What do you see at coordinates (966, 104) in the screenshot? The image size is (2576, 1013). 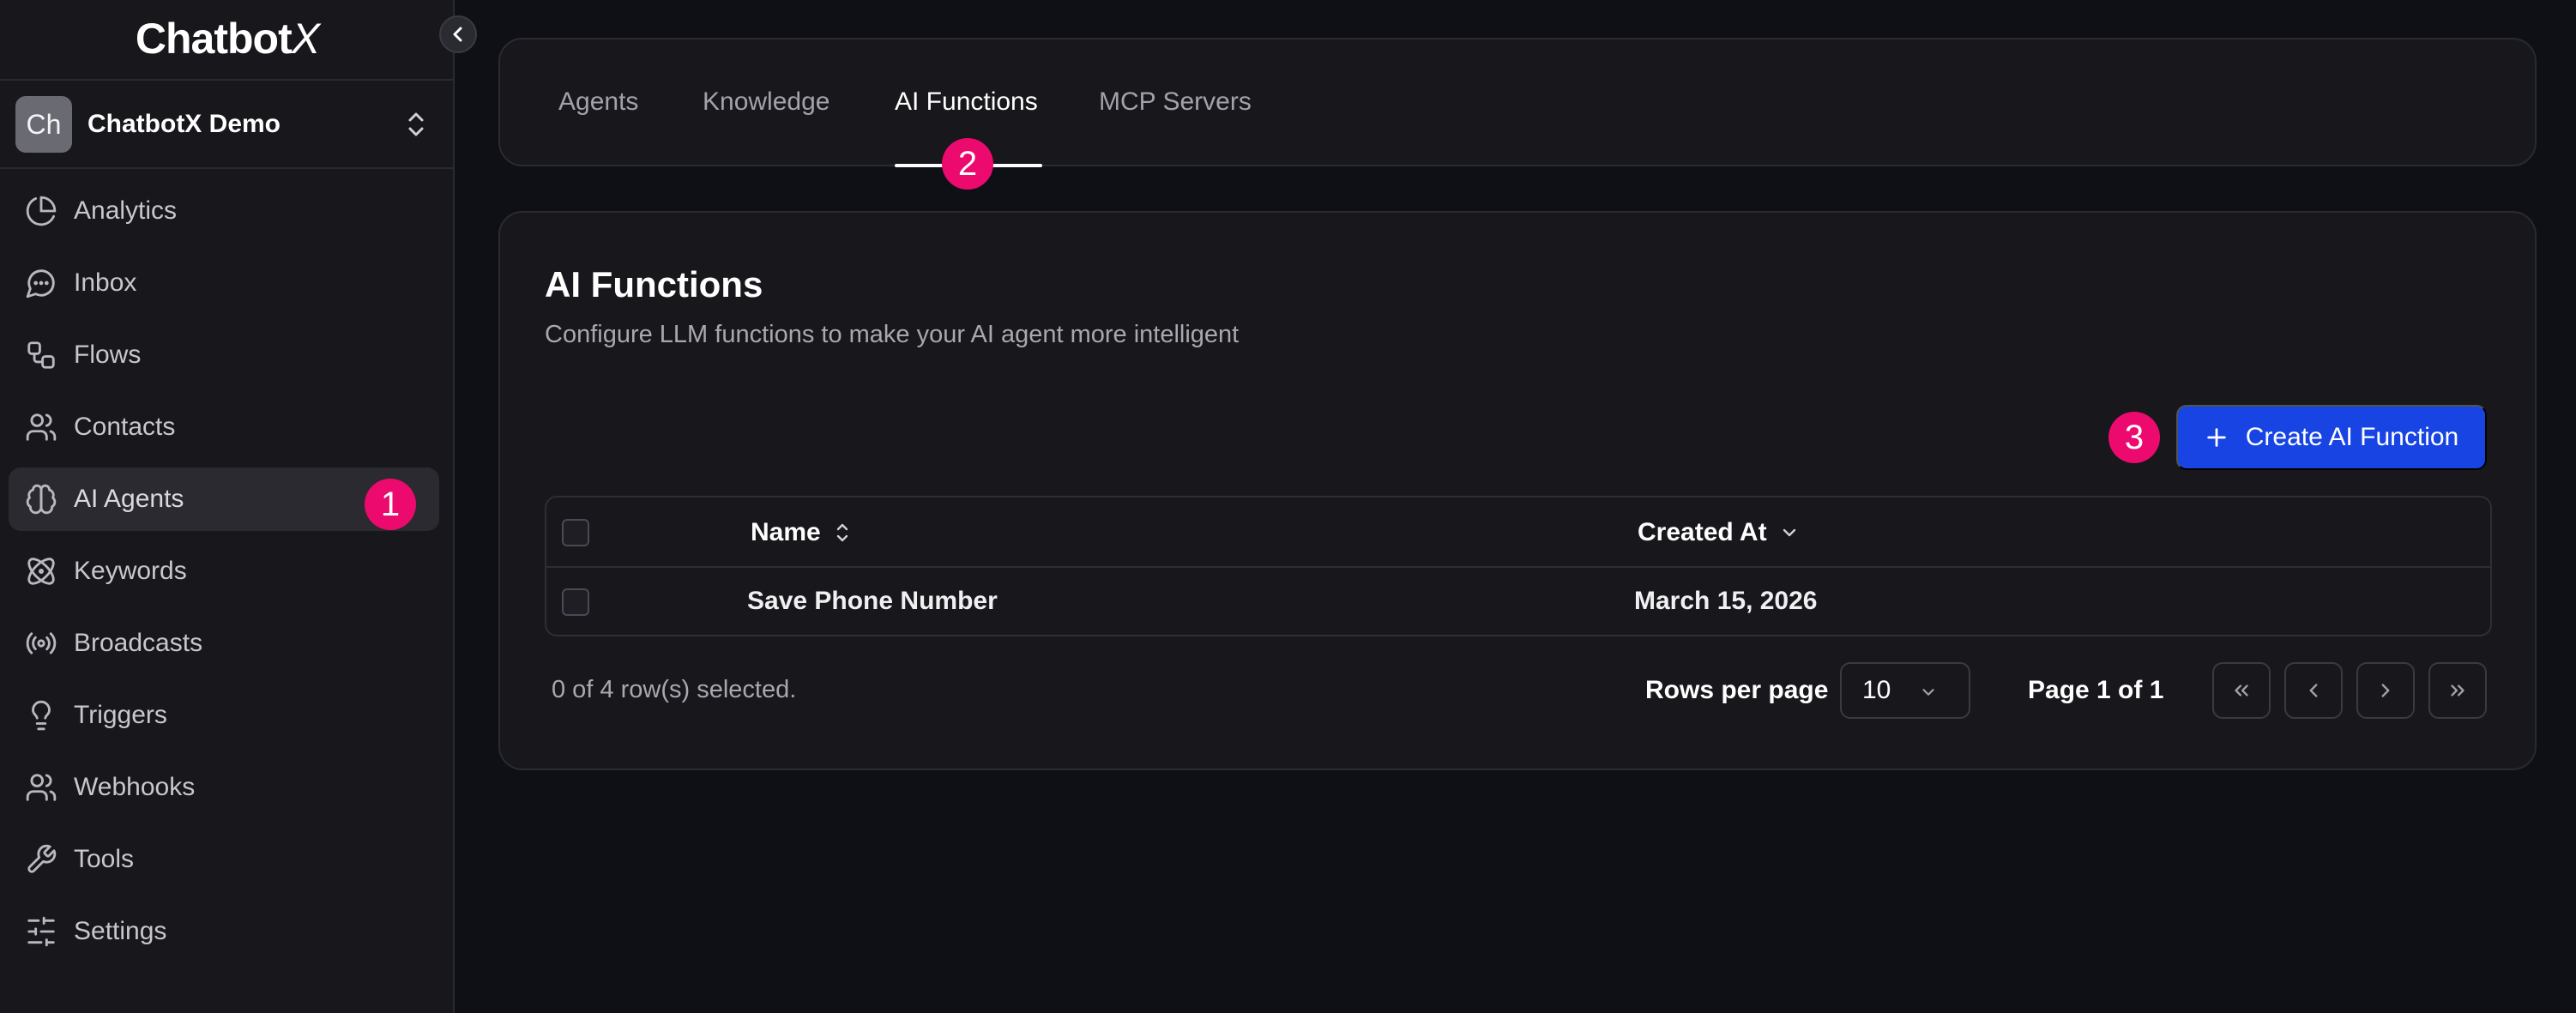 I see `tab-ai-functions: AI Functions` at bounding box center [966, 104].